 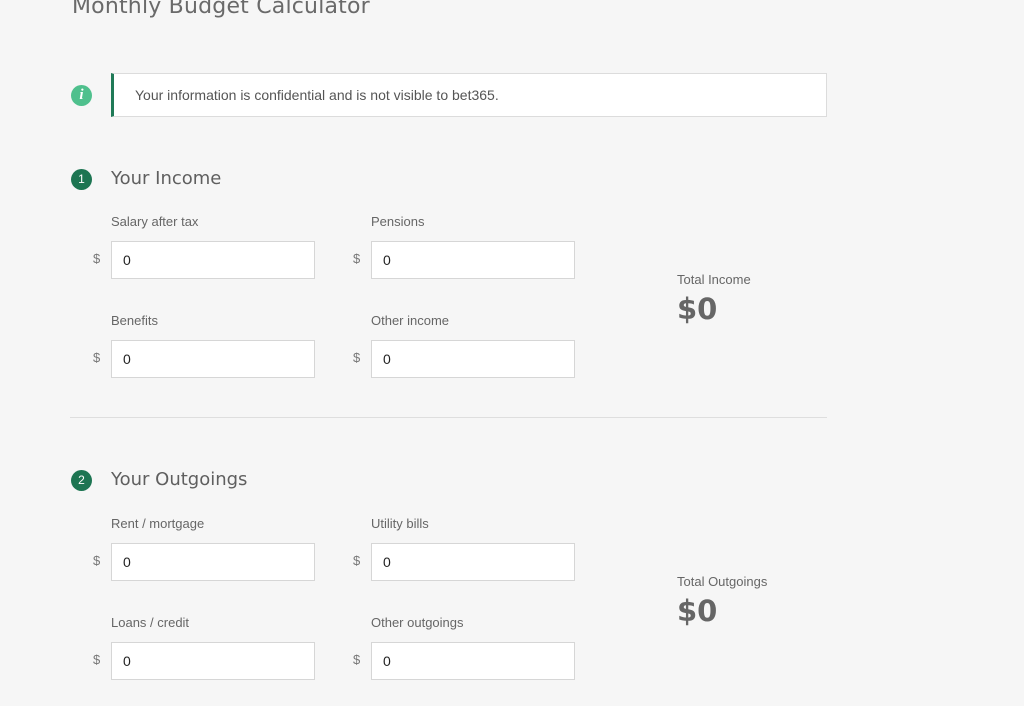 I want to click on total-income-value: $0, so click(x=697, y=309).